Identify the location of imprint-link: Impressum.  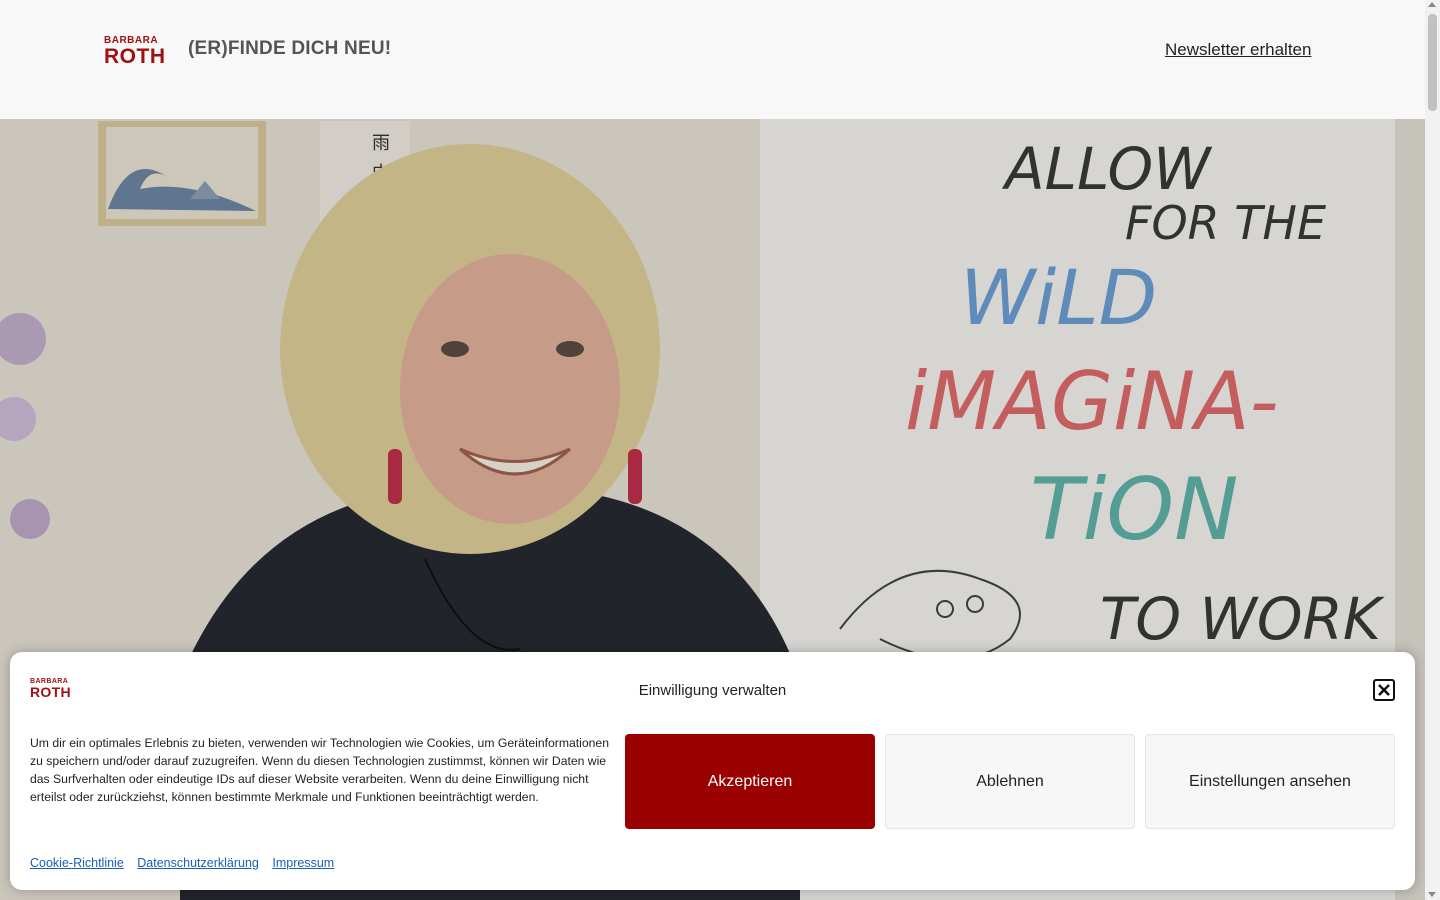
(303, 863).